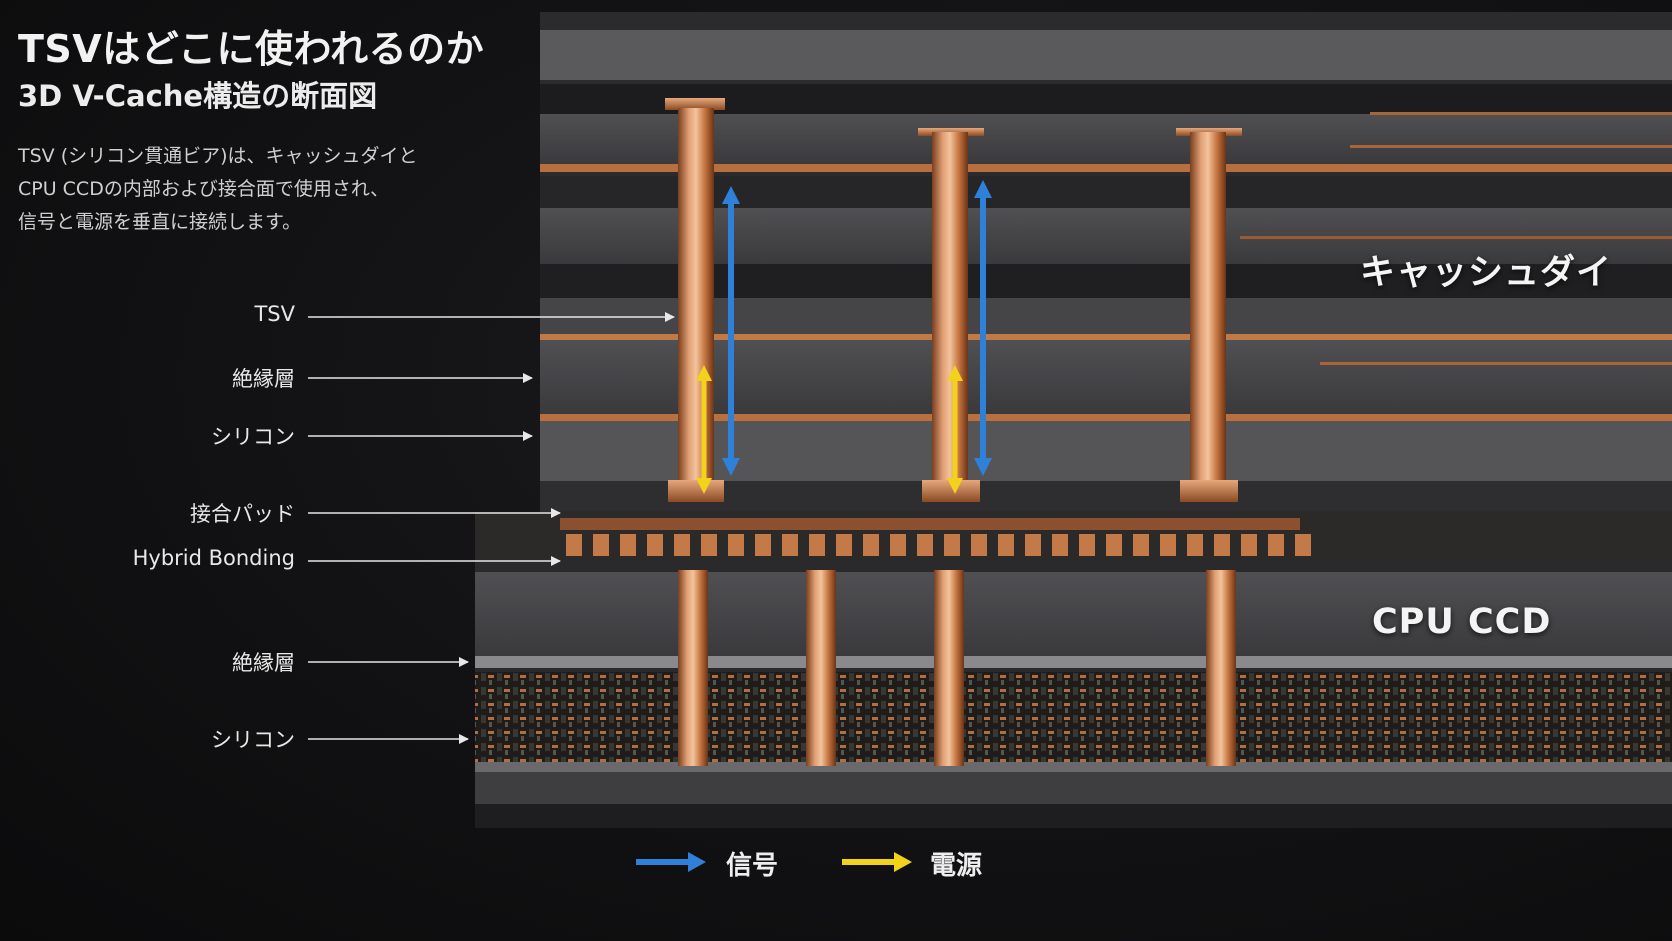  What do you see at coordinates (213, 558) in the screenshot?
I see `label-hybrid-bonding: Hybrid Bonding` at bounding box center [213, 558].